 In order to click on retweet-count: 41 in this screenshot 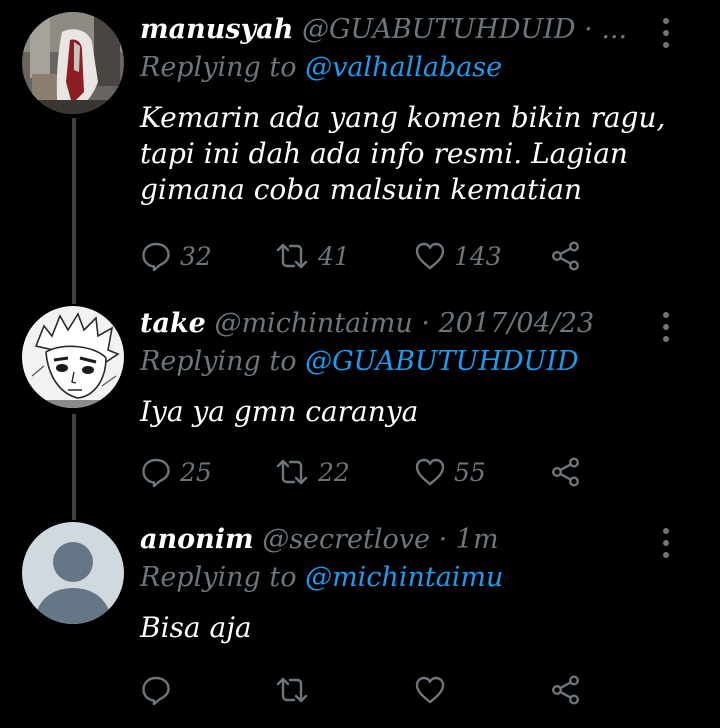, I will do `click(334, 256)`.